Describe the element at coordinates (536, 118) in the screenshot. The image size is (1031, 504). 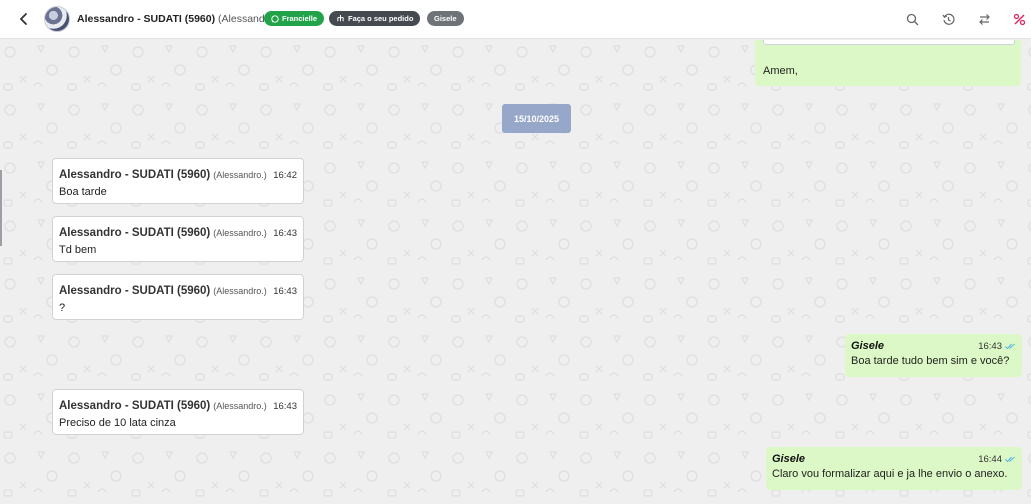
I see `date-separator: 15/10/2025` at that location.